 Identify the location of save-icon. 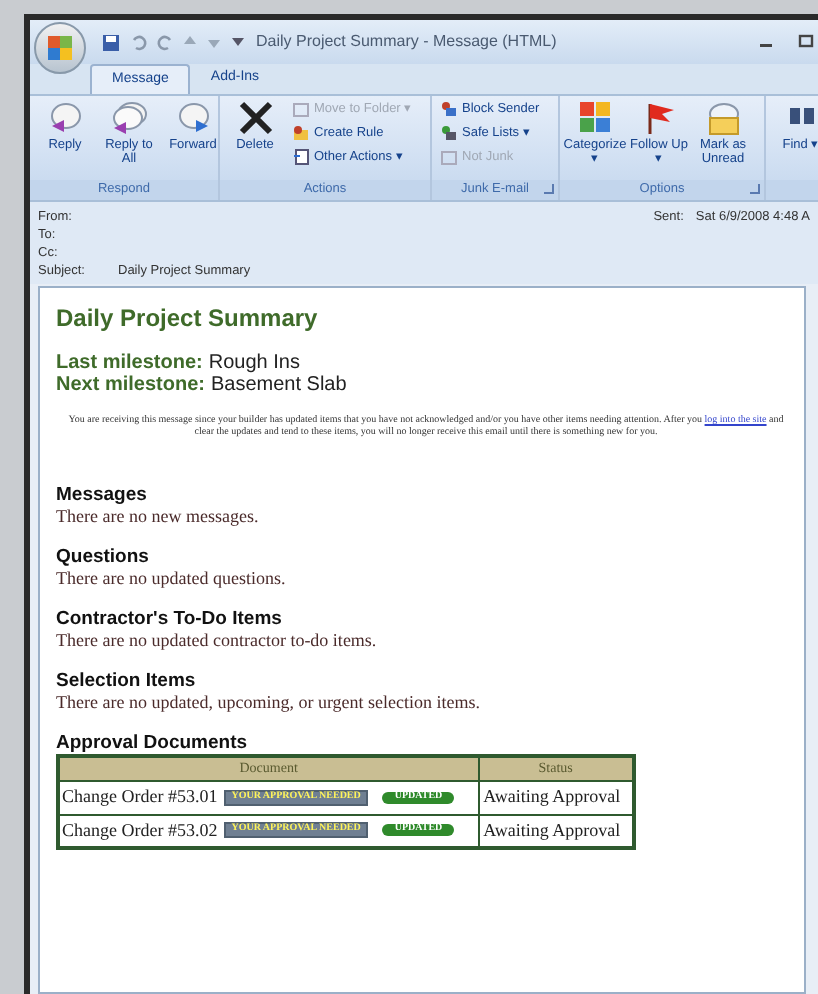
(111, 42).